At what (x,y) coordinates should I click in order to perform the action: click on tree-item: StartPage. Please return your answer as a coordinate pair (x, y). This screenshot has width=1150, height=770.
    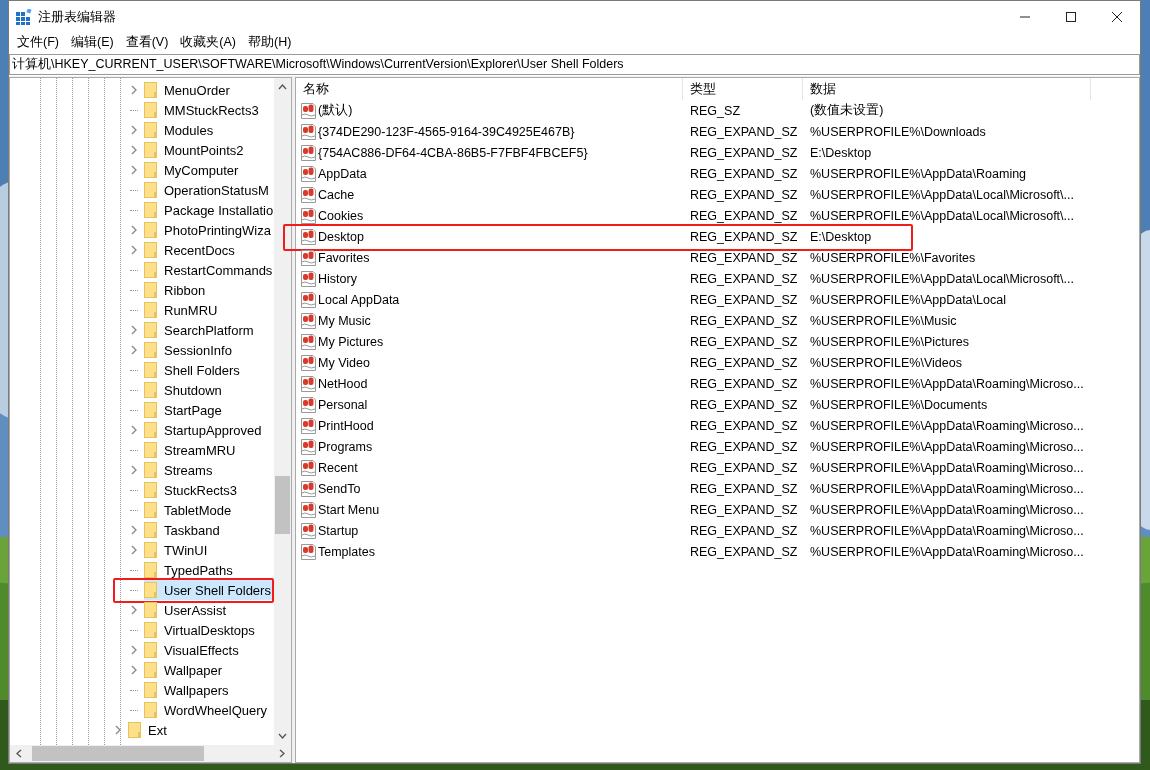
    Looking at the image, I should click on (185, 410).